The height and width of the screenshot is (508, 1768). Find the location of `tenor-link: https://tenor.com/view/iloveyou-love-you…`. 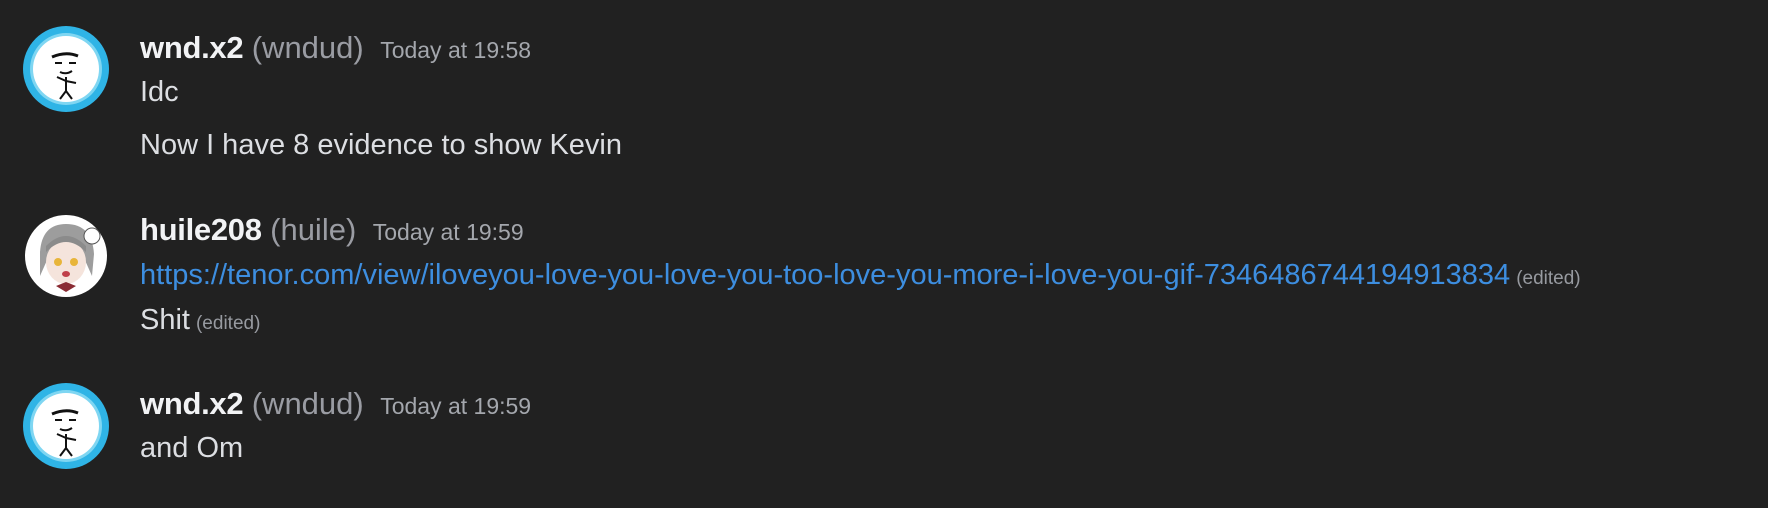

tenor-link: https://tenor.com/view/iloveyou-love-you… is located at coordinates (825, 275).